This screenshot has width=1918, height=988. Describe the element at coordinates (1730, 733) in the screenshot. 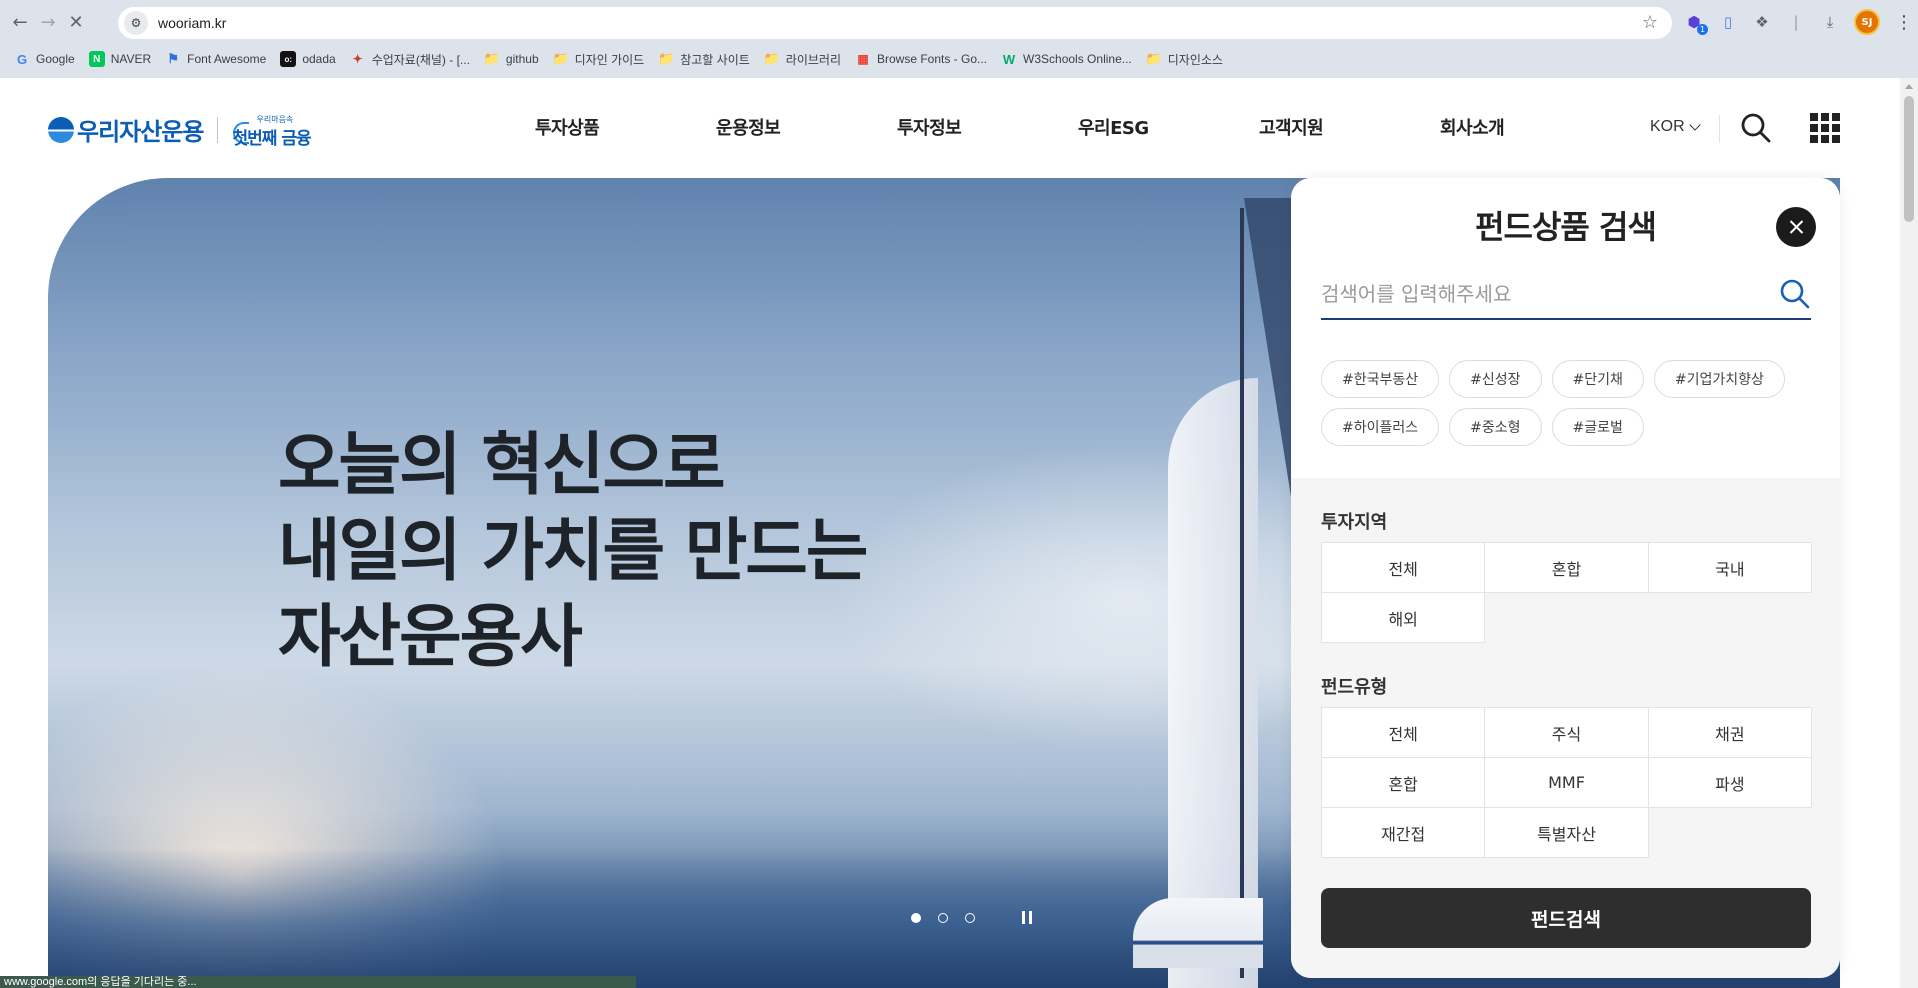

I see `type-option-bond: 채권` at that location.